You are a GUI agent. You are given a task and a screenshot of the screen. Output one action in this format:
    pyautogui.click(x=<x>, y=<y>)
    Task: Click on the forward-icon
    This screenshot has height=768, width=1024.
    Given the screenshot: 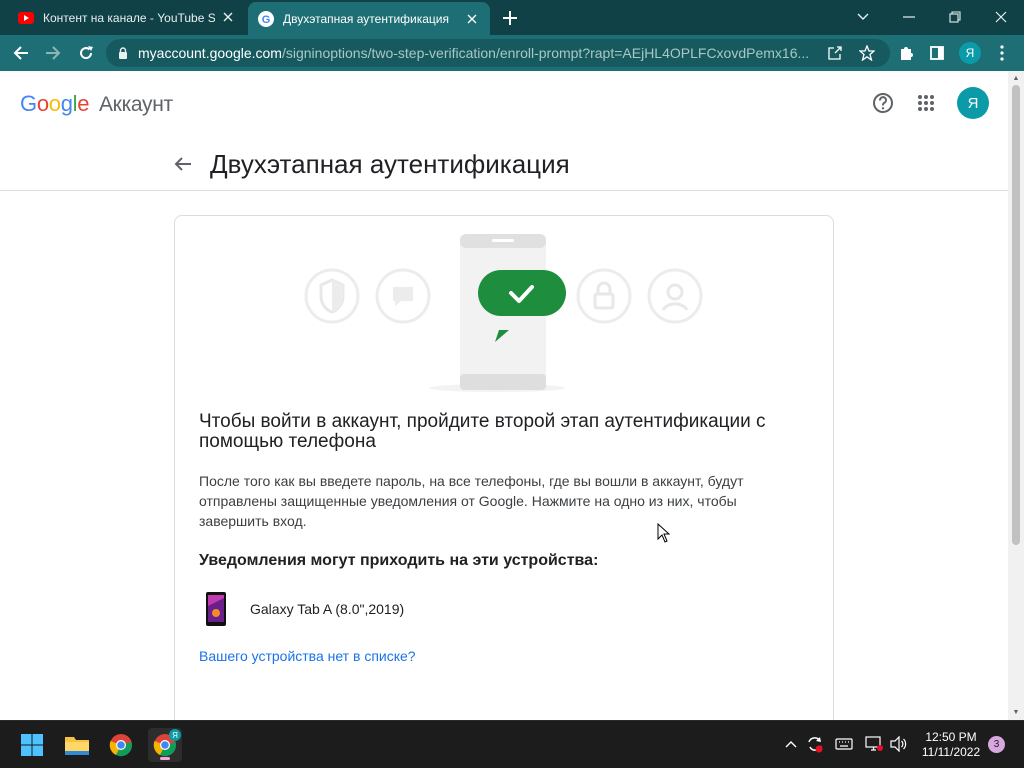 What is the action you would take?
    pyautogui.click(x=53, y=53)
    